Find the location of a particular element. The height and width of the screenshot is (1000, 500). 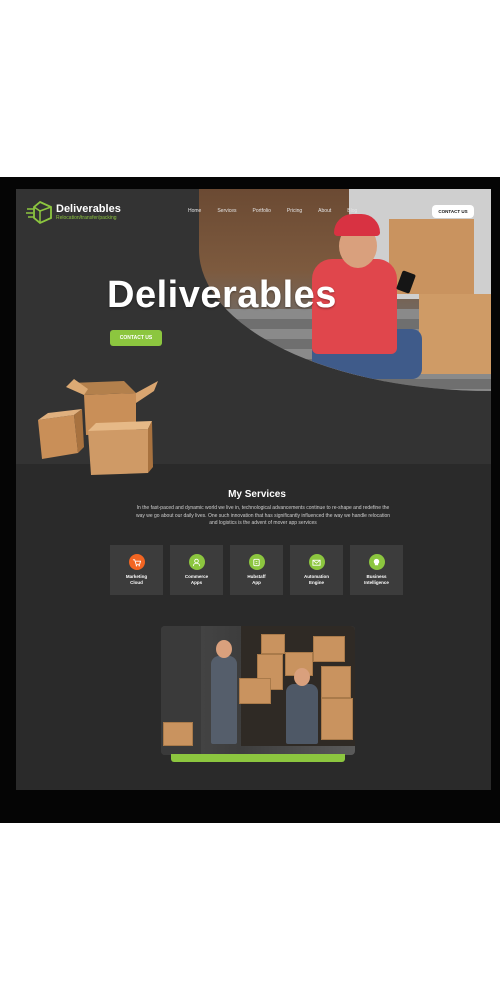

nav-item-blog: Blog is located at coordinates (352, 211).